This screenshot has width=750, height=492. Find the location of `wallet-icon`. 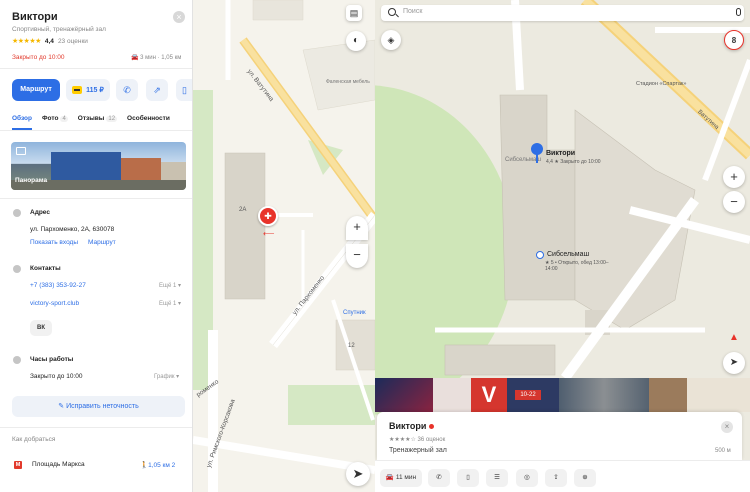

wallet-icon is located at coordinates (77, 90).